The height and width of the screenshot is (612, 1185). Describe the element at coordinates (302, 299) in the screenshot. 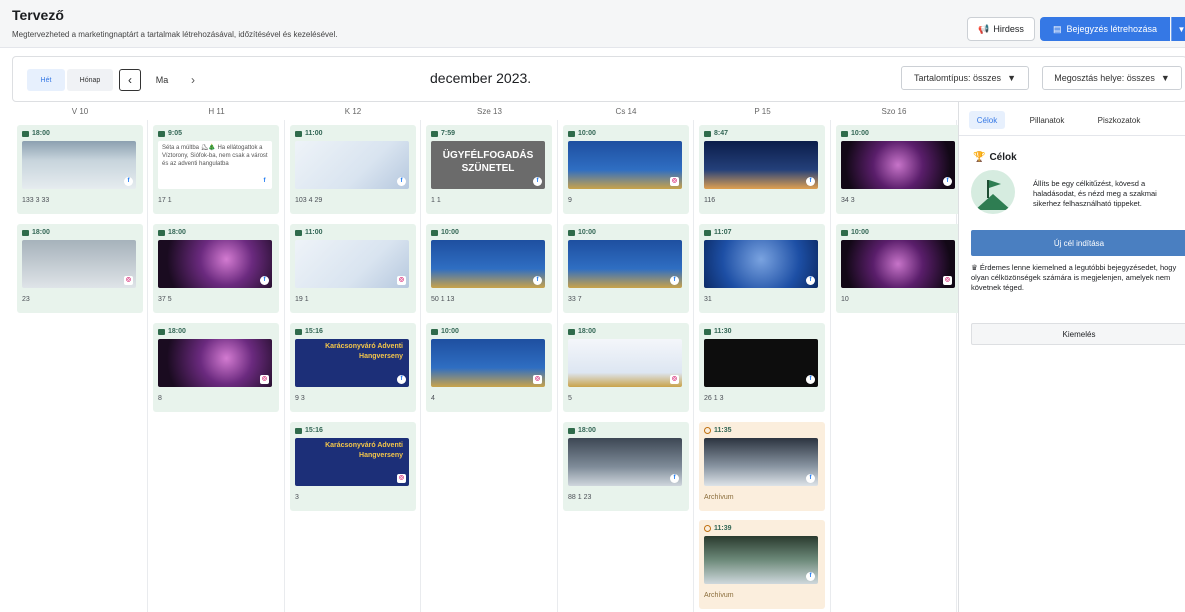

I see `post-stats: 19 1` at that location.